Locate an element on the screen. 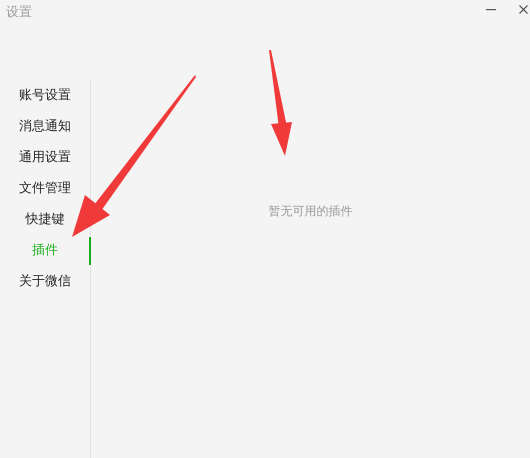 Image resolution: width=530 pixels, height=458 pixels. sidebar-item: 账号设置 is located at coordinates (45, 96).